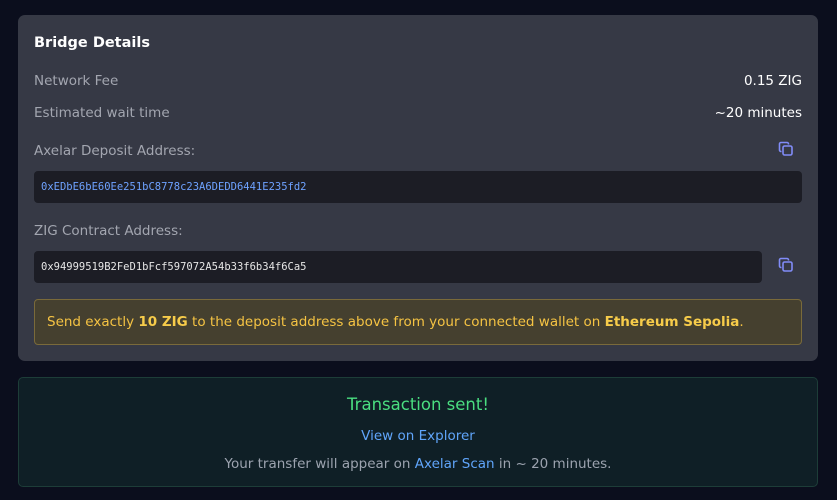  What do you see at coordinates (115, 151) in the screenshot?
I see `deposit-address-label: Axelar Deposit Address:` at bounding box center [115, 151].